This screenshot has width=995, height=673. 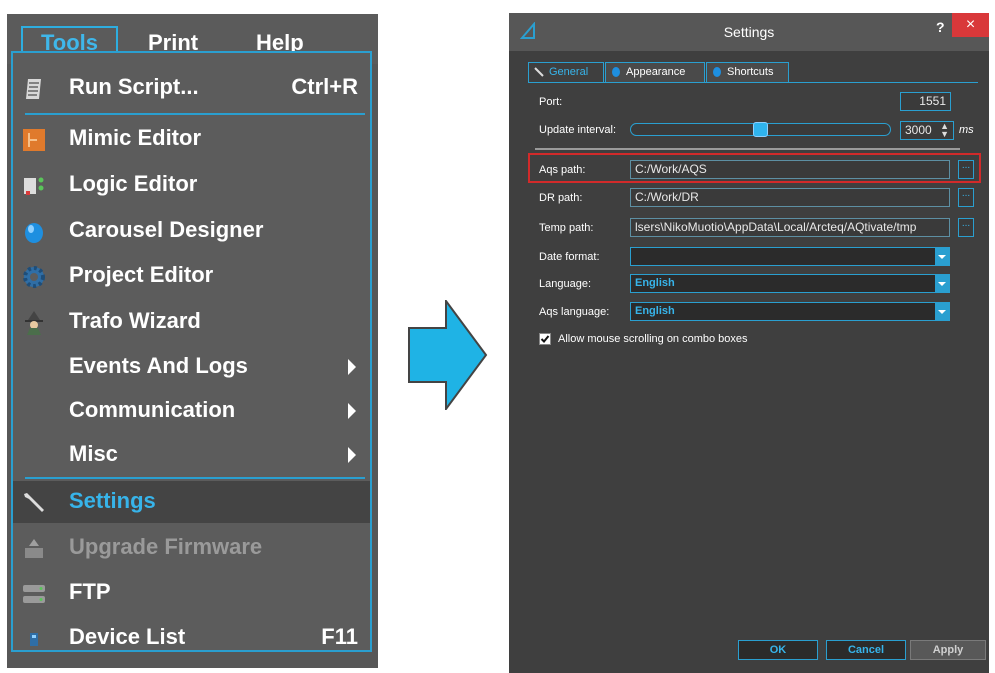 What do you see at coordinates (166, 546) in the screenshot?
I see `menu-item-label: Upgrade Firmware` at bounding box center [166, 546].